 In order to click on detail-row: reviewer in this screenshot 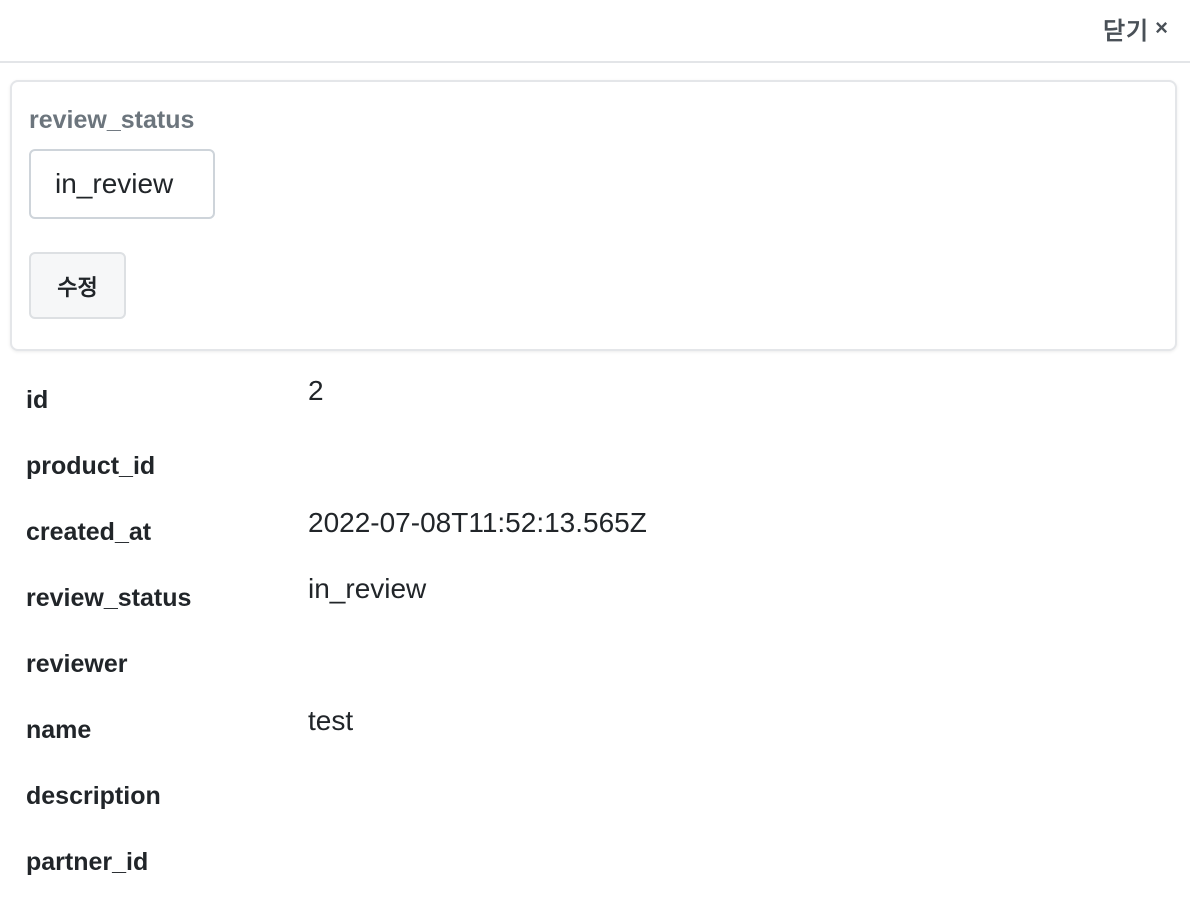, I will do `click(595, 663)`.